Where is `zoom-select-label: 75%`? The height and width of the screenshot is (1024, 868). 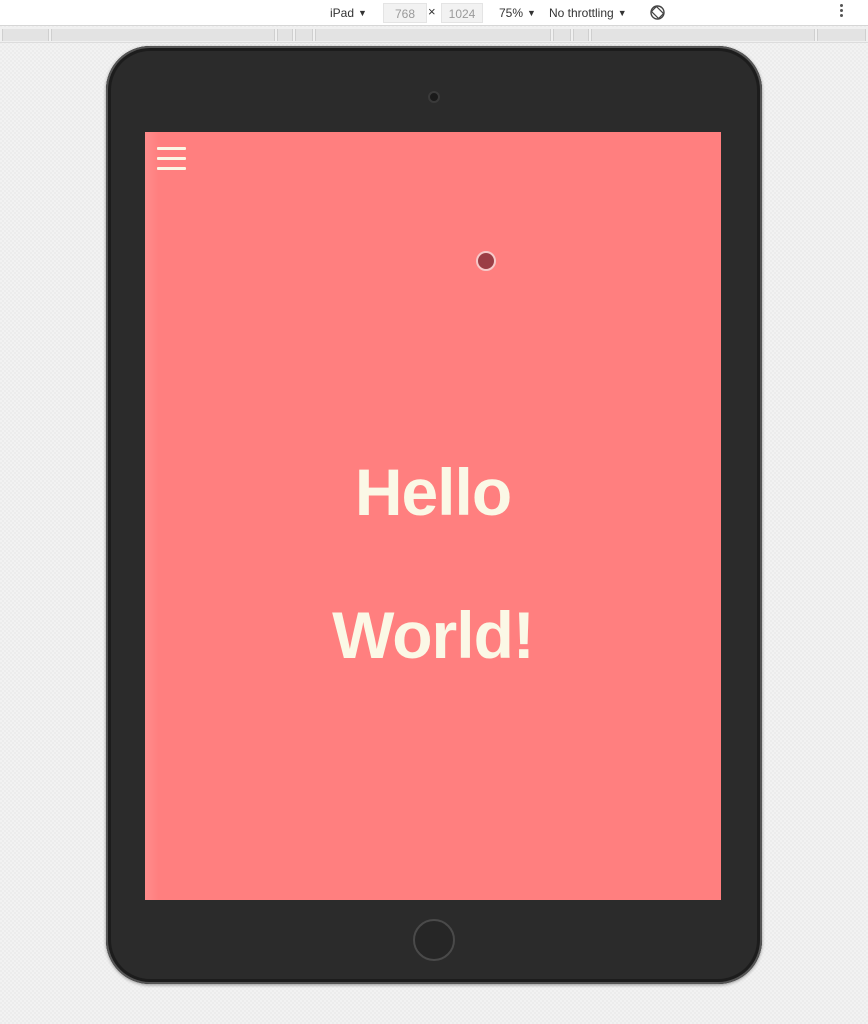
zoom-select-label: 75% is located at coordinates (511, 13).